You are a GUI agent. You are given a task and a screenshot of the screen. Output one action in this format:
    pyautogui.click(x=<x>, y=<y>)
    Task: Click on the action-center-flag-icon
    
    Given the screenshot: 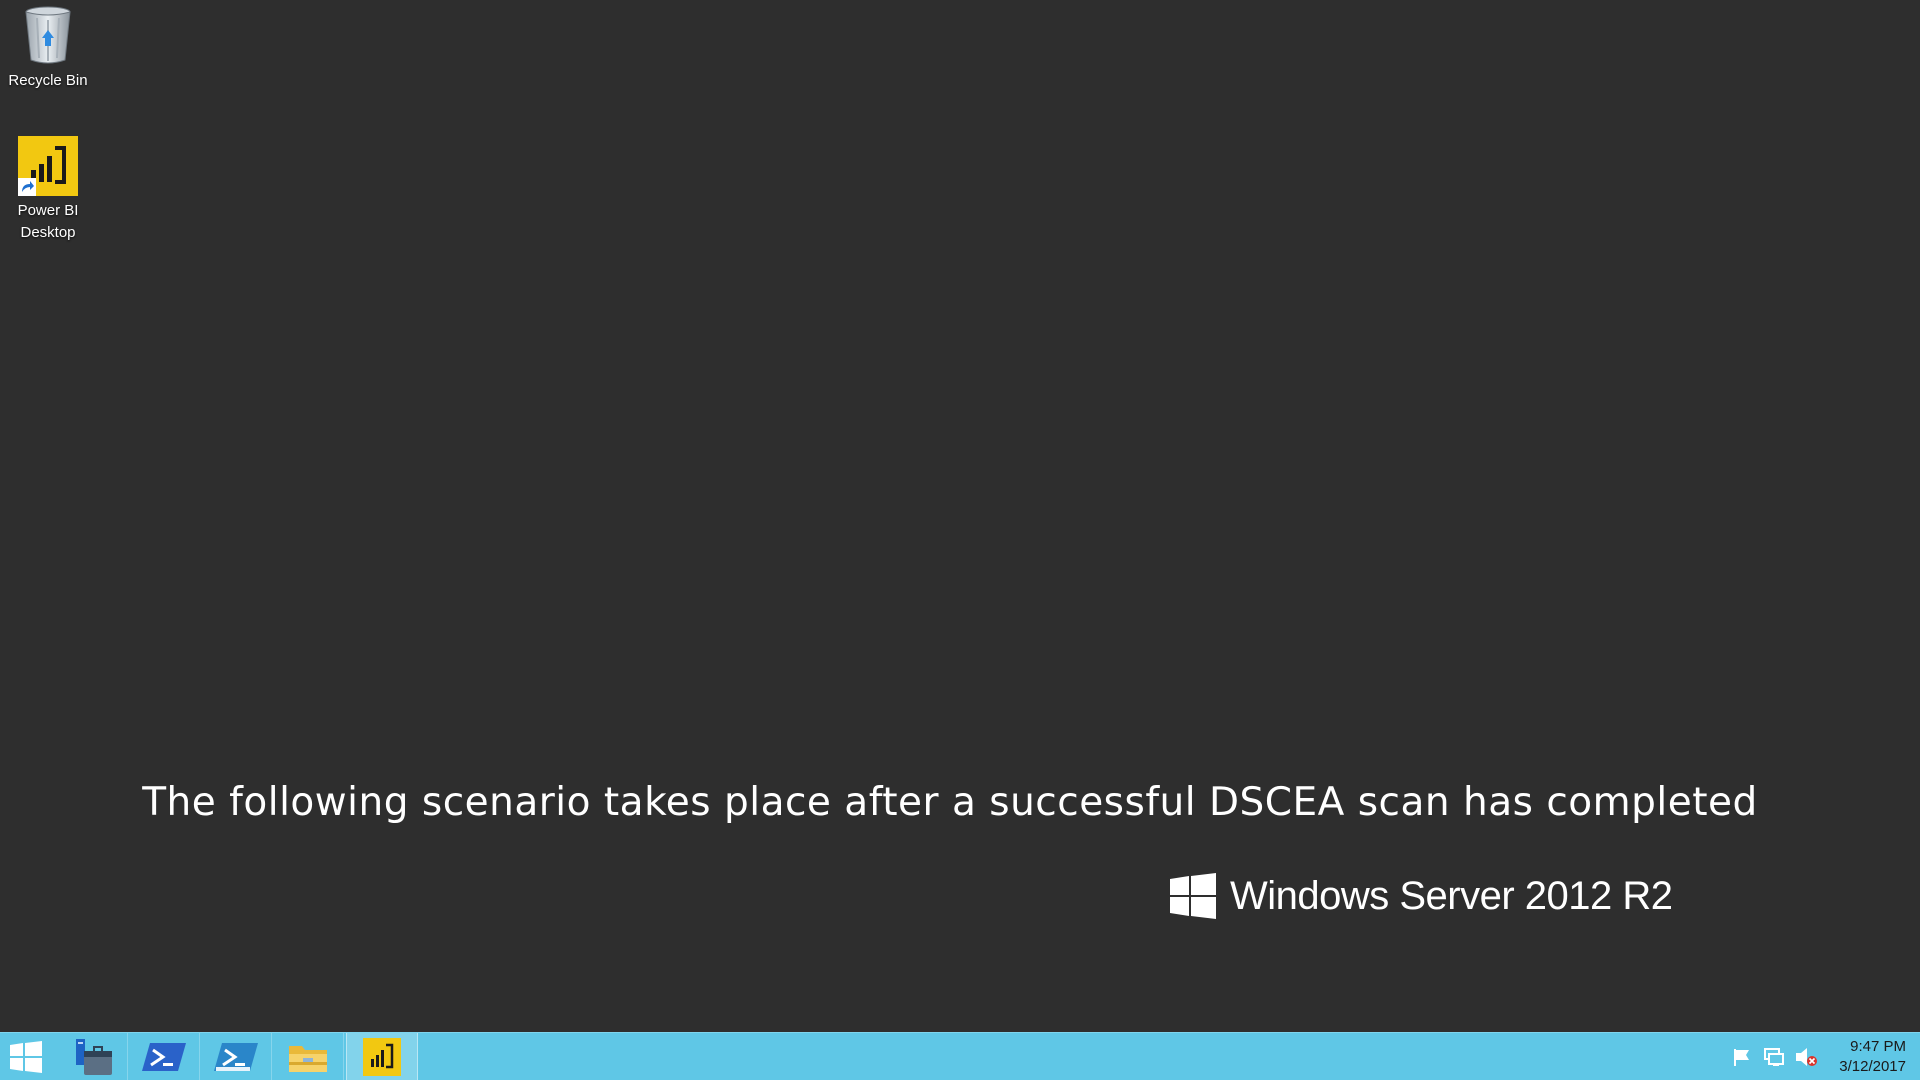 What is the action you would take?
    pyautogui.click(x=1742, y=1057)
    